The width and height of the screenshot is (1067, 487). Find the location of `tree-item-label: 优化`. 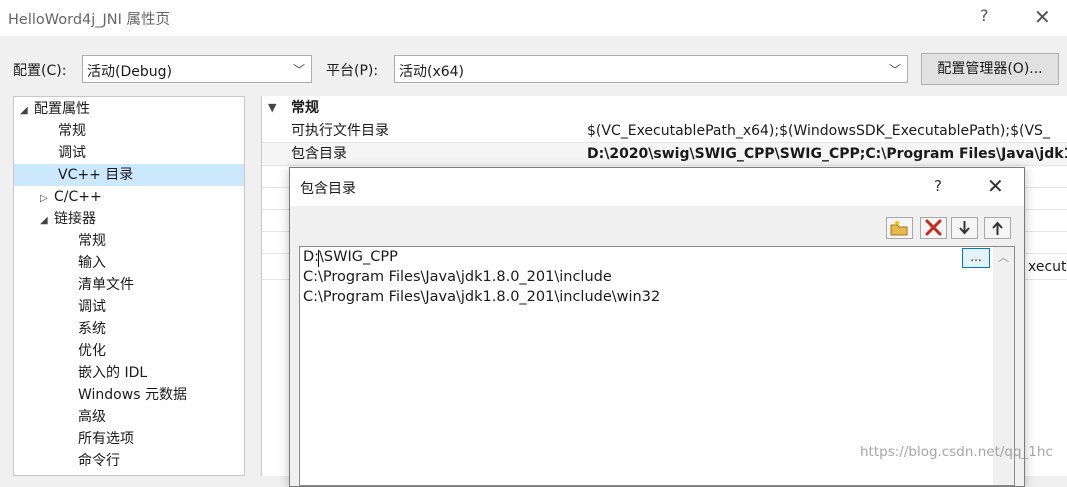

tree-item-label: 优化 is located at coordinates (92, 351).